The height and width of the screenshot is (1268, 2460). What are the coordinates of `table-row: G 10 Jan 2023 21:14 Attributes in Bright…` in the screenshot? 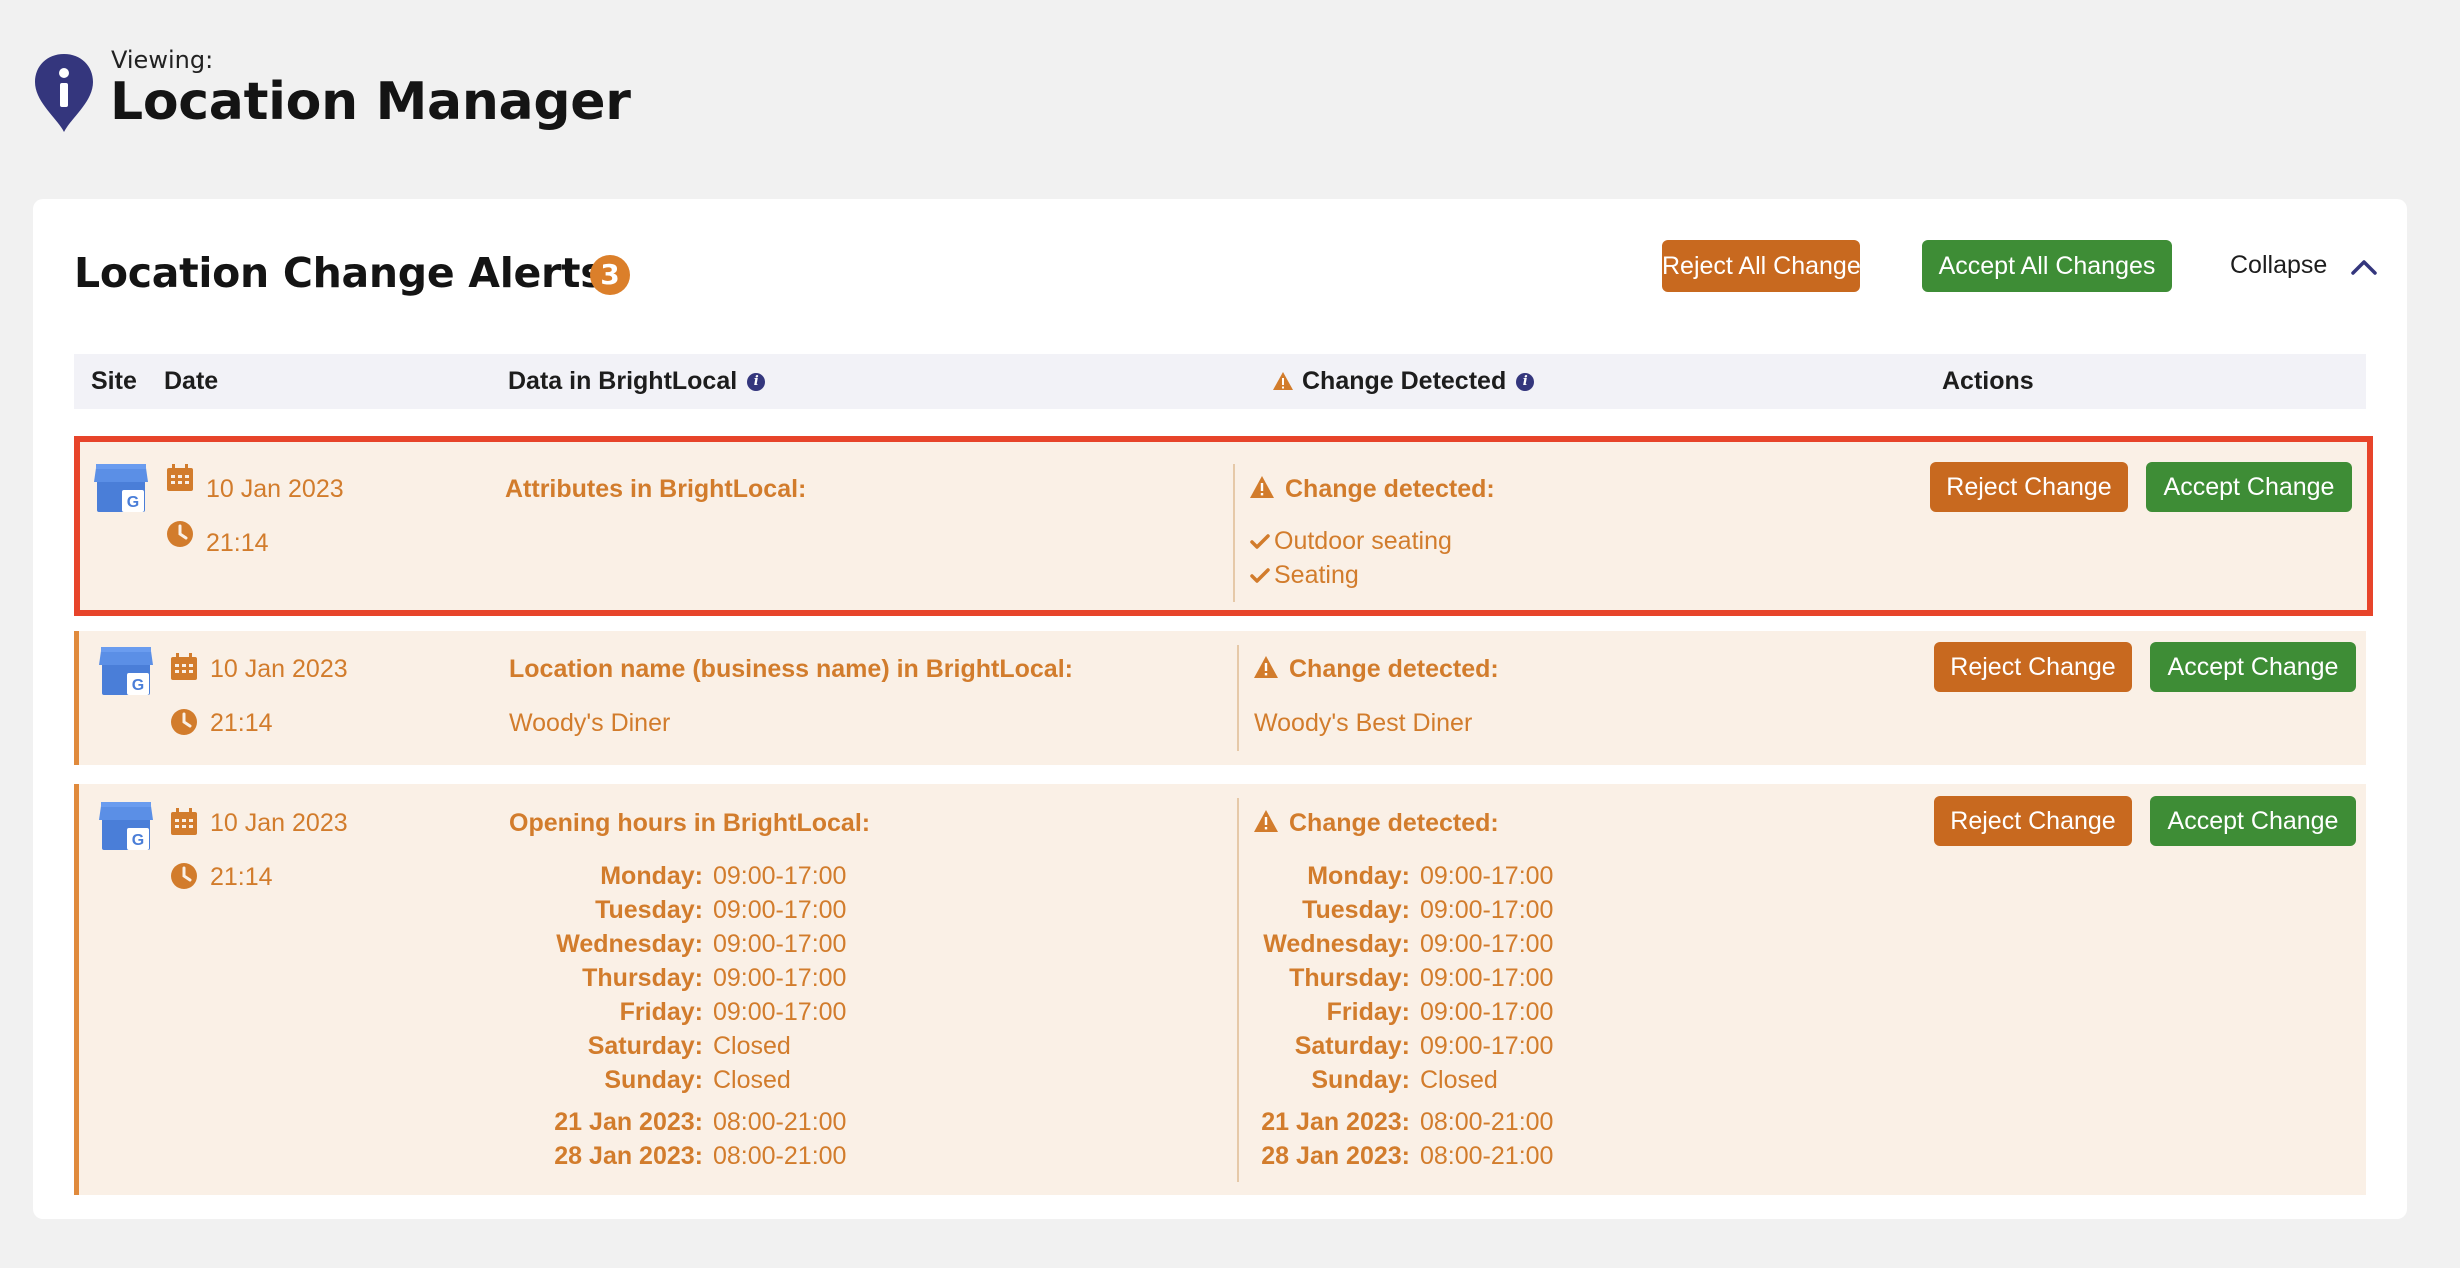 It's located at (1223, 526).